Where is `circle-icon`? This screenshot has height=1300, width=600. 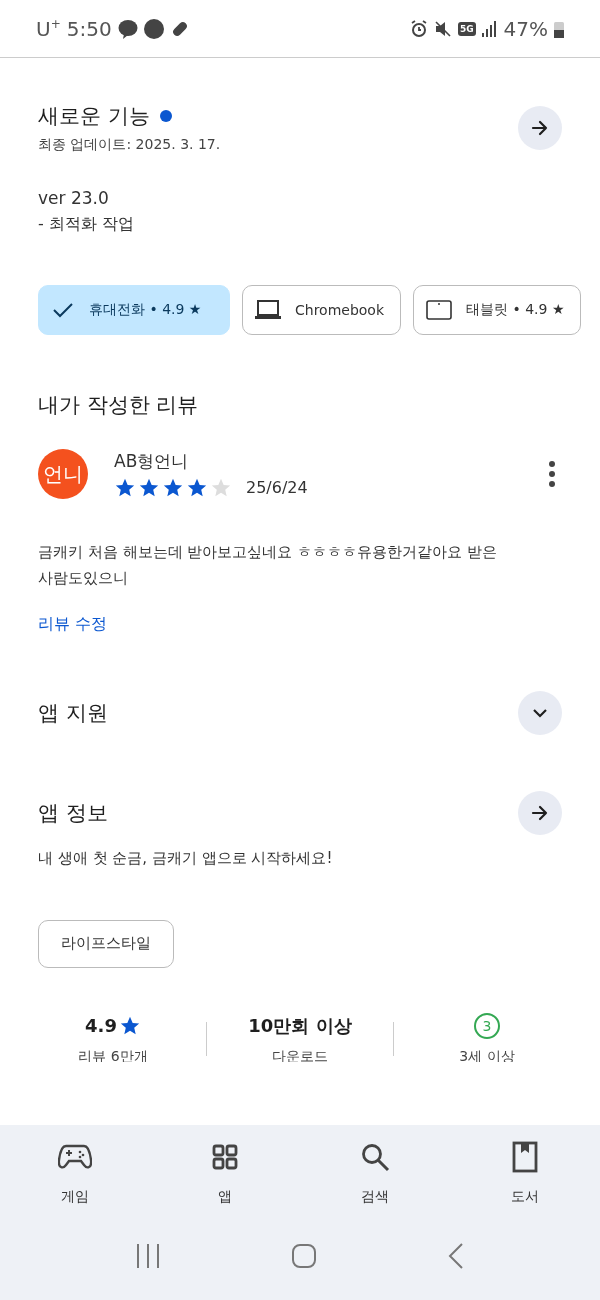 circle-icon is located at coordinates (153, 28).